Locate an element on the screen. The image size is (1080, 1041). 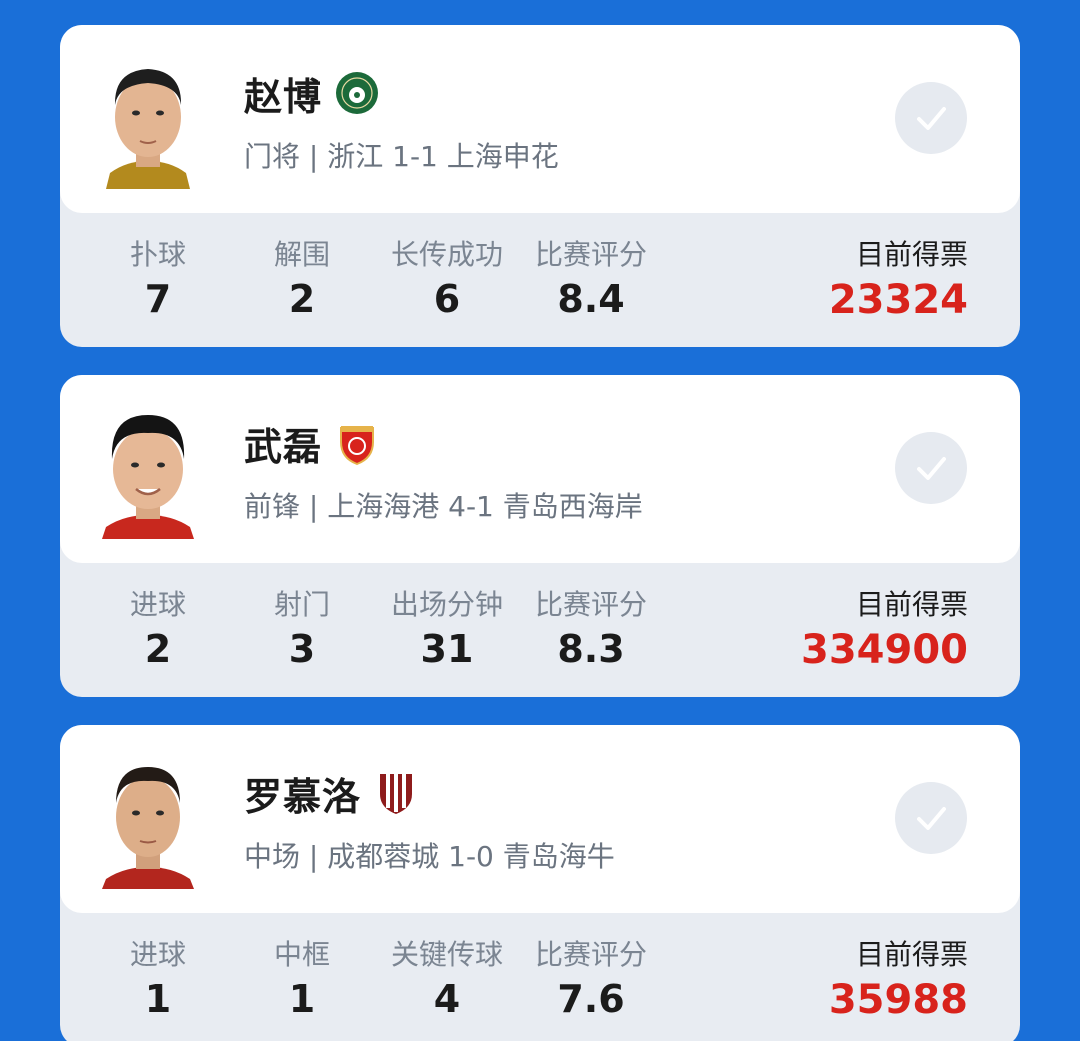
stat-value: 31 is located at coordinates (447, 649).